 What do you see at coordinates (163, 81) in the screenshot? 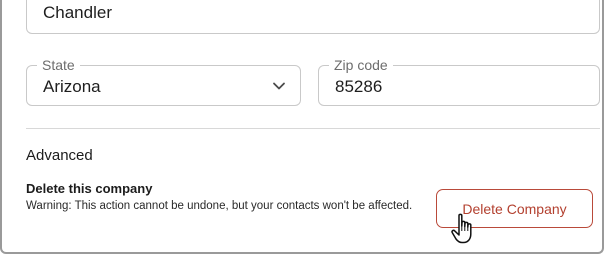
I see `state-select: State Arizona` at bounding box center [163, 81].